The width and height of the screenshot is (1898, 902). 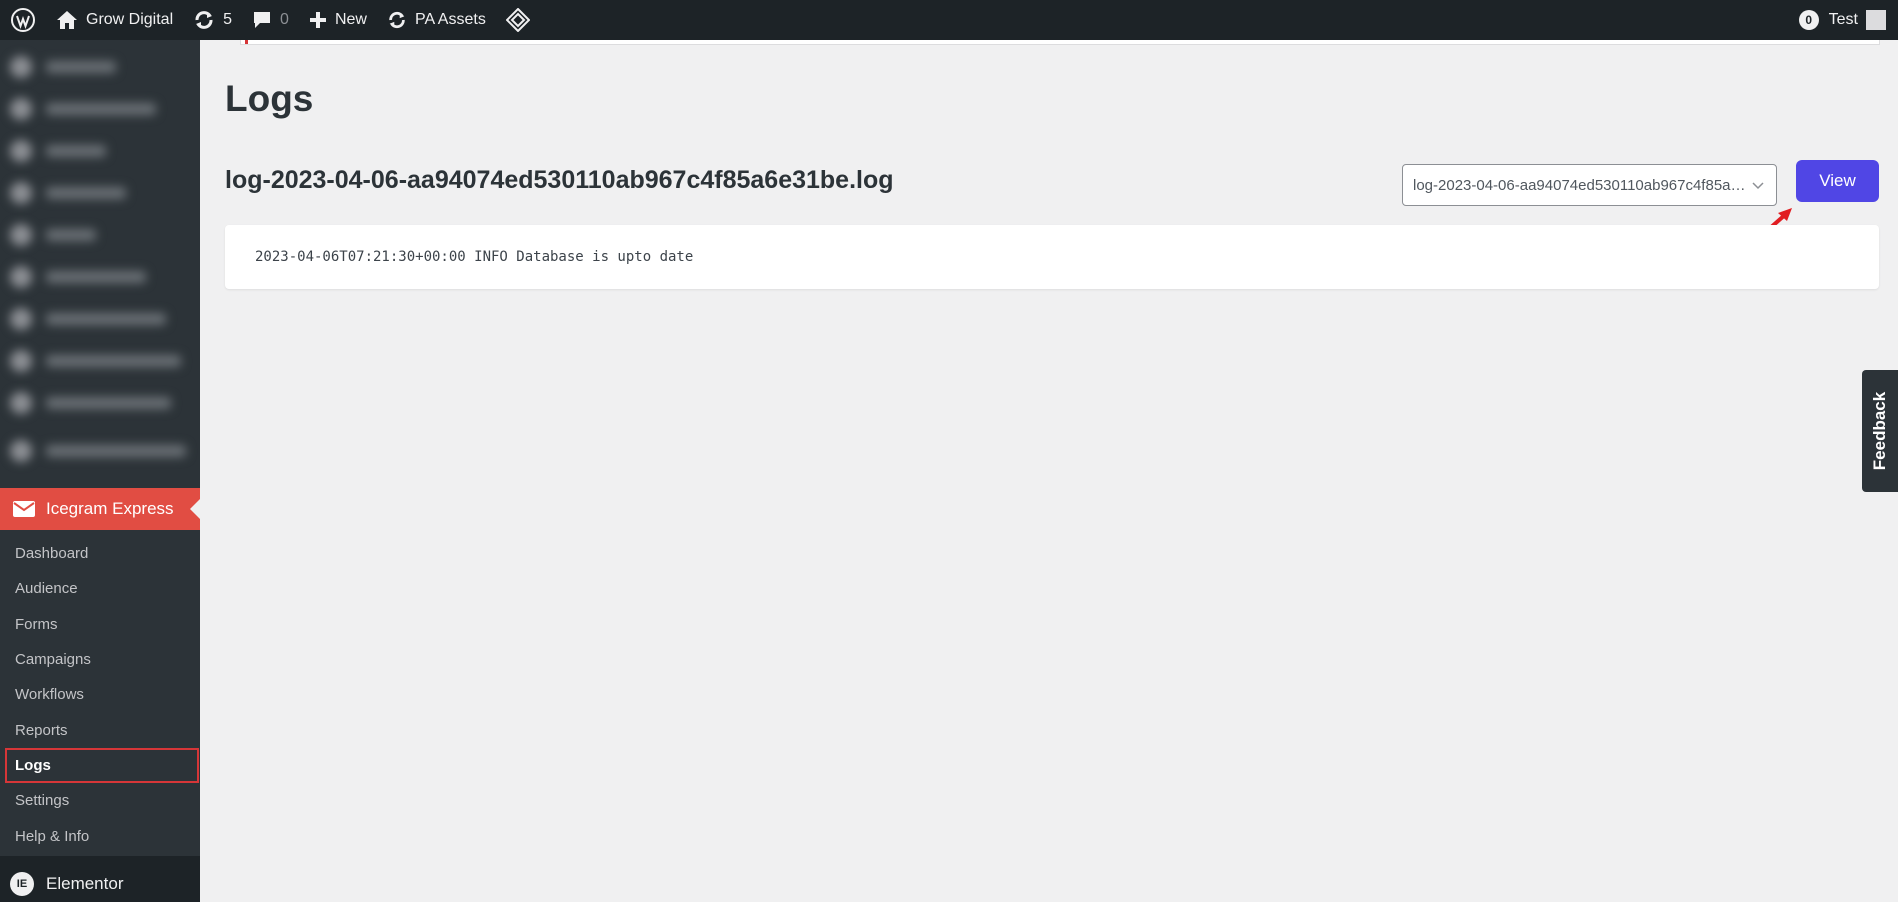 I want to click on comment-icon, so click(x=262, y=20).